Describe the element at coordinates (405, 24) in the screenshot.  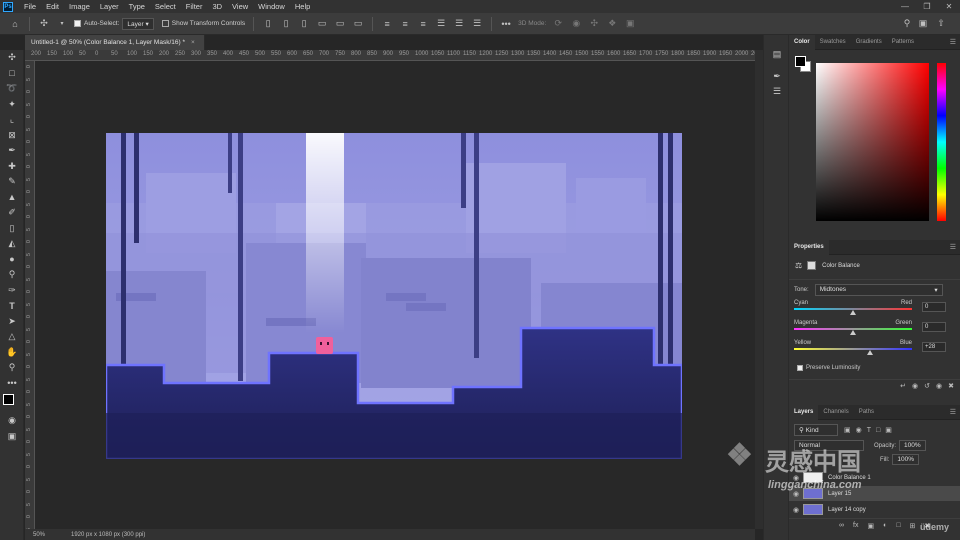
I see `distribute-middle-icon: ≡` at that location.